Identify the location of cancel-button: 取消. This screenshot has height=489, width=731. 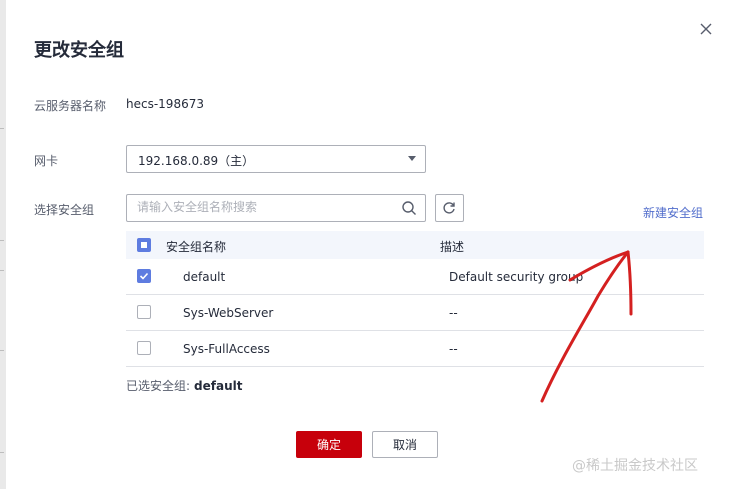
(405, 444).